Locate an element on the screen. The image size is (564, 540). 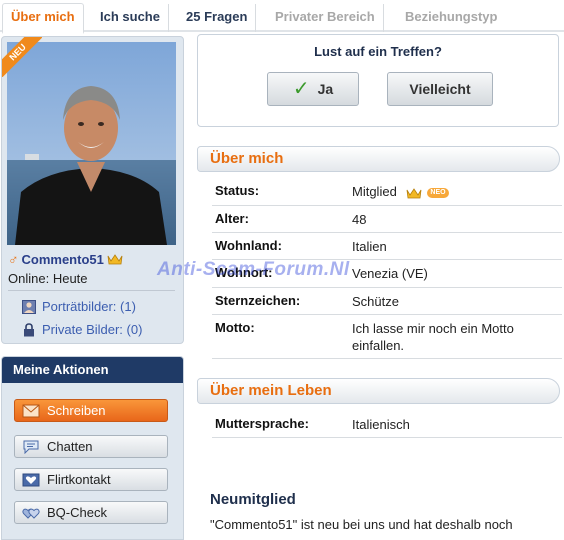
age-label: Alter: is located at coordinates (232, 218).